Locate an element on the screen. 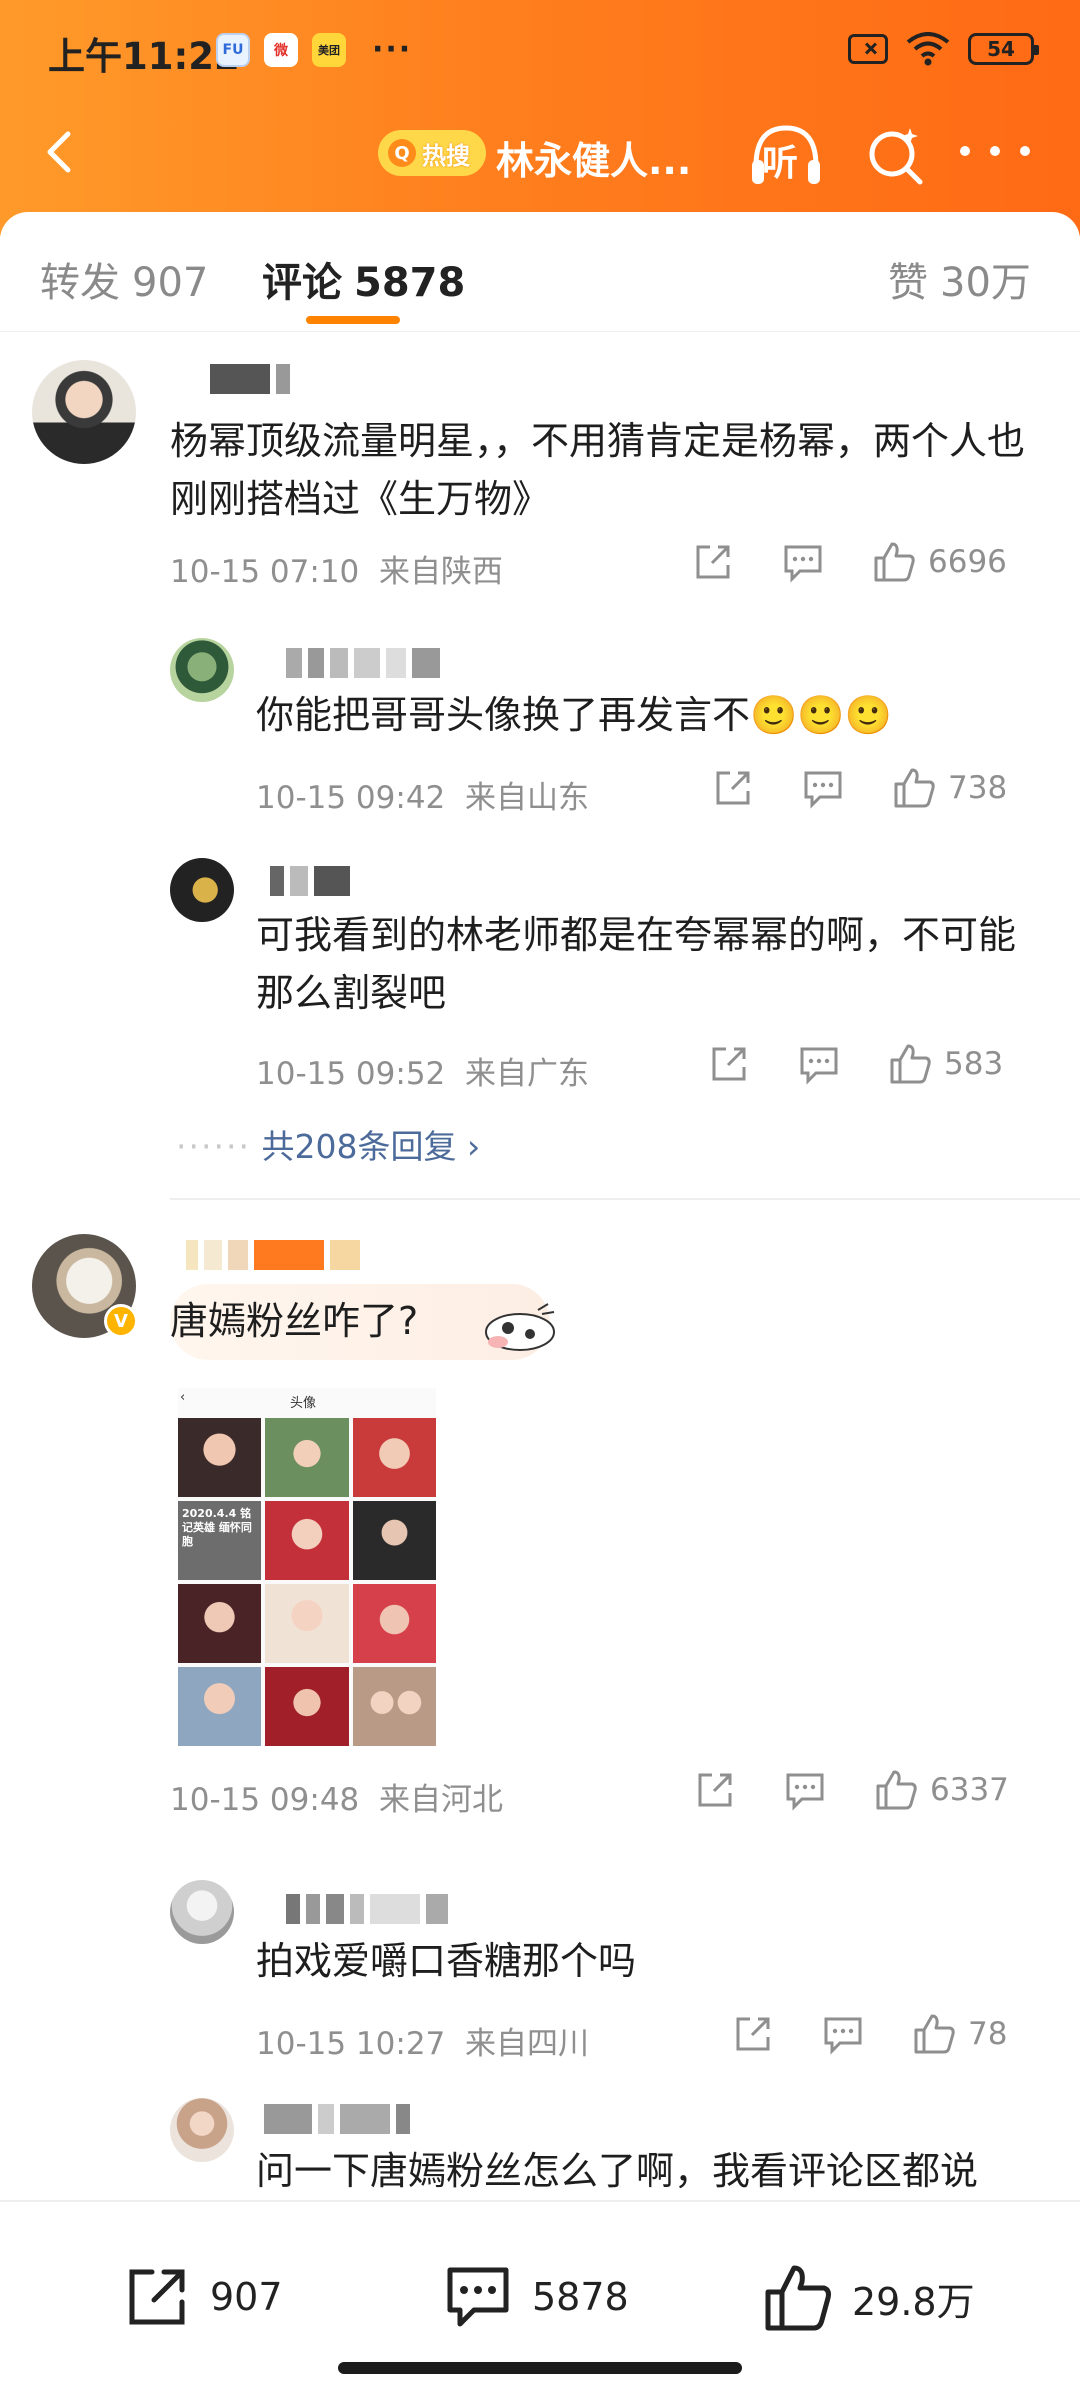 This screenshot has height=2400, width=1080. tab-label: 转发 is located at coordinates (80, 283).